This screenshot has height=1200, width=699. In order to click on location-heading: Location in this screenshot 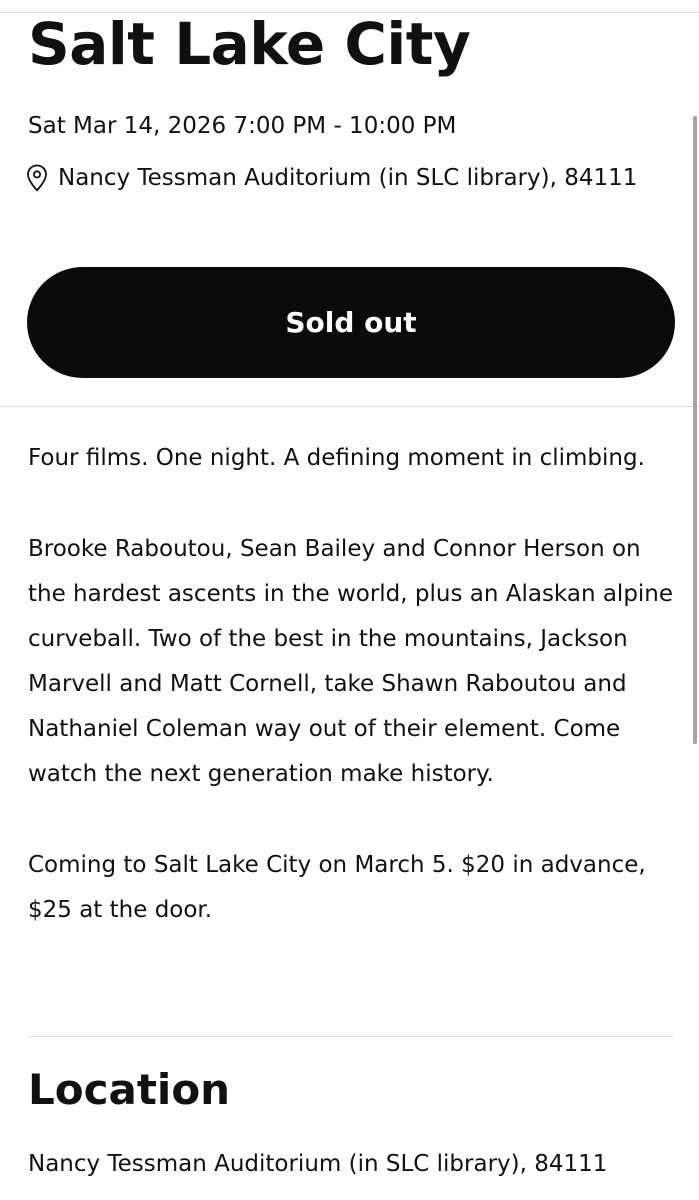, I will do `click(129, 1089)`.